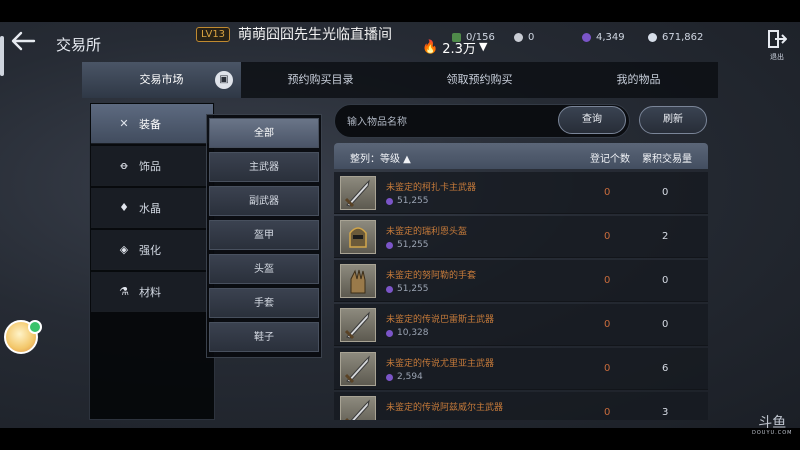  Describe the element at coordinates (592, 120) in the screenshot. I see `query-button: 查询` at that location.